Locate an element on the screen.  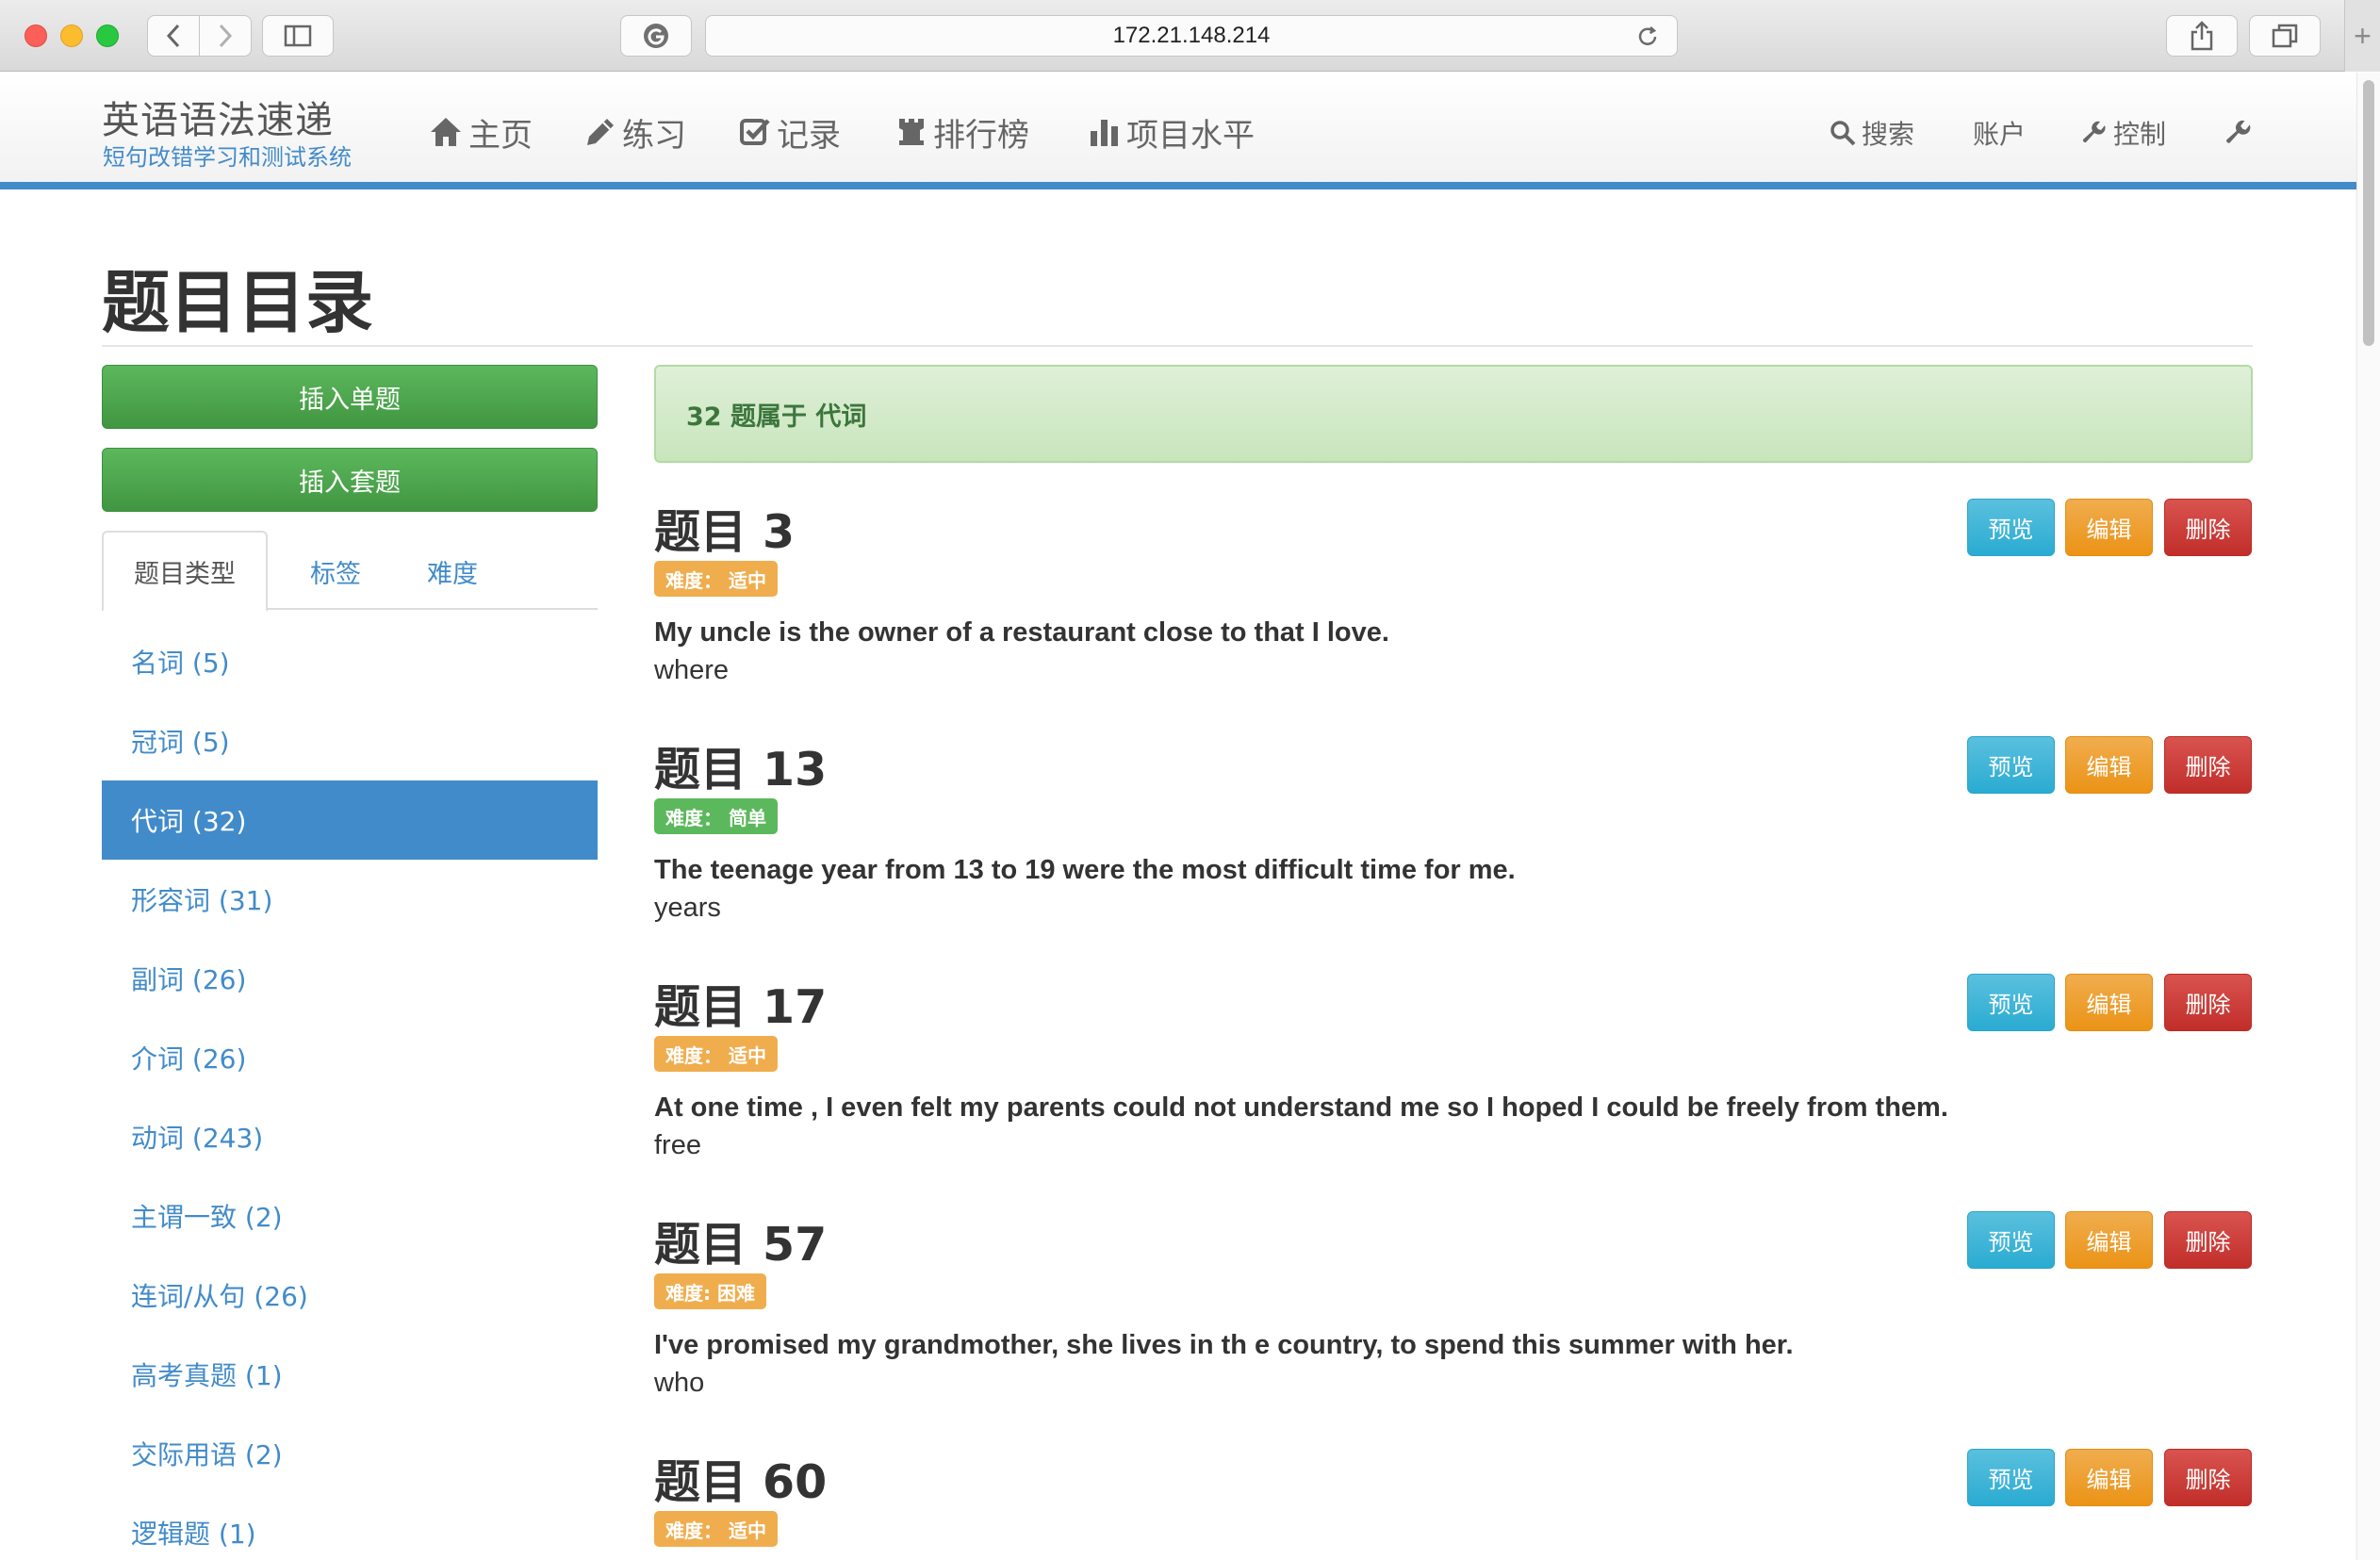
category-item: 冠词 (5) is located at coordinates (350, 740).